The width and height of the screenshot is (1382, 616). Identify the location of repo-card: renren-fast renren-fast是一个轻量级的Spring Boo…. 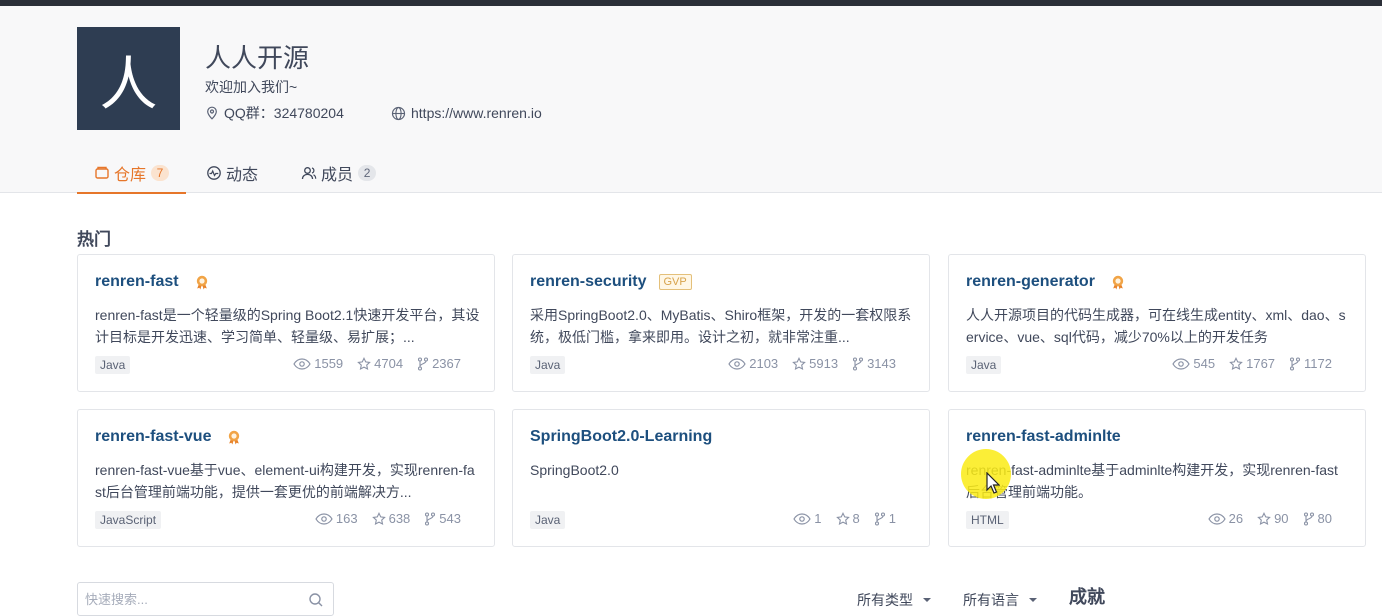
(286, 323).